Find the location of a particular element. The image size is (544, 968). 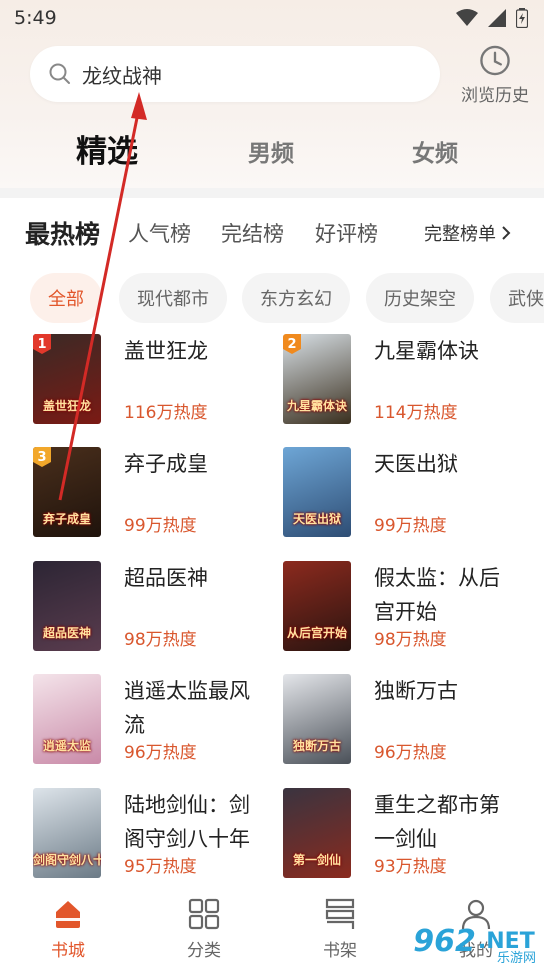

book-heat: 114万热度 is located at coordinates (416, 413).